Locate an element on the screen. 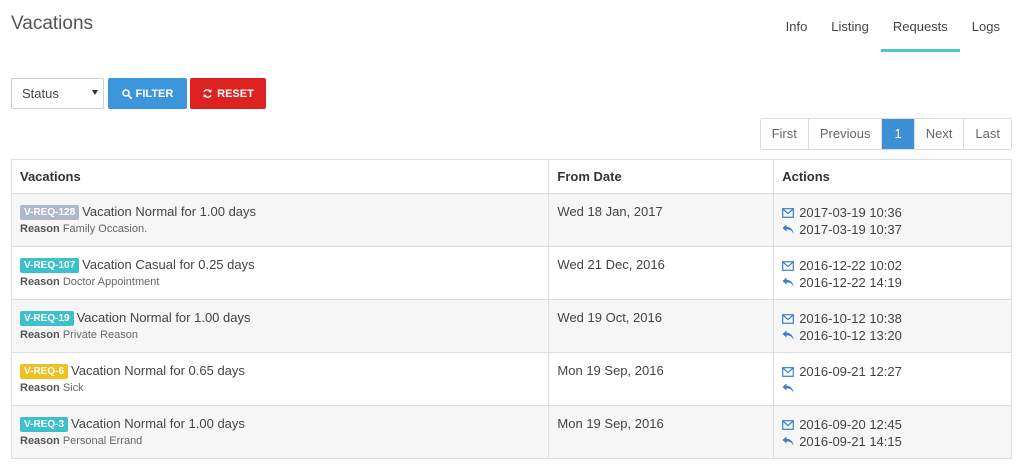 The height and width of the screenshot is (468, 1024). reset-button: RESET is located at coordinates (228, 93).